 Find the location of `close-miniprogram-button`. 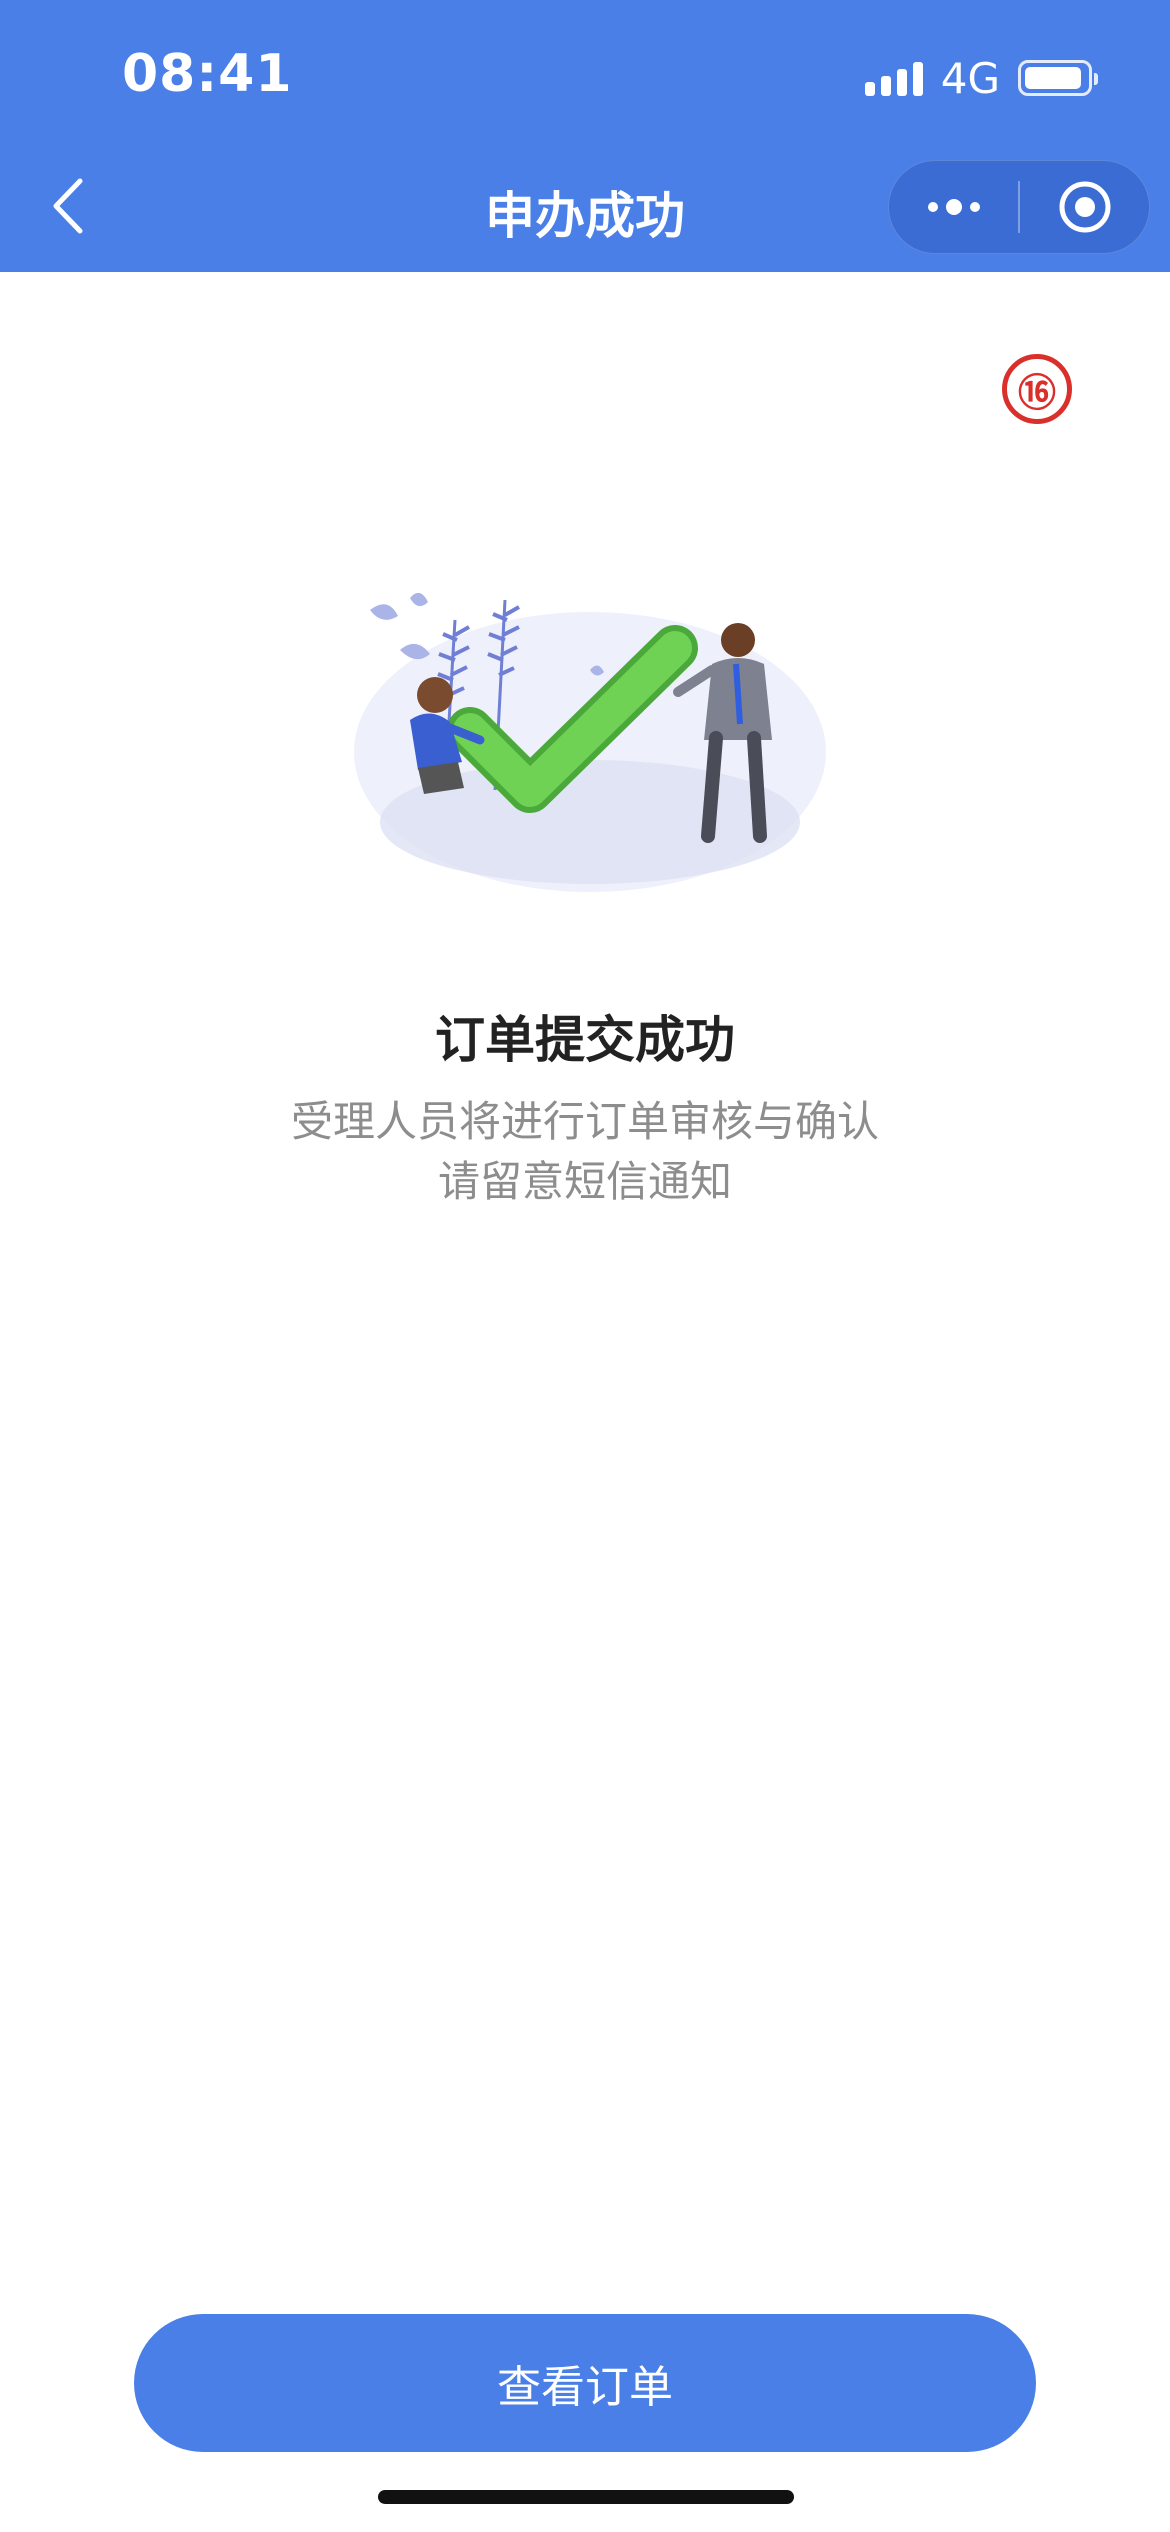

close-miniprogram-button is located at coordinates (1084, 207).